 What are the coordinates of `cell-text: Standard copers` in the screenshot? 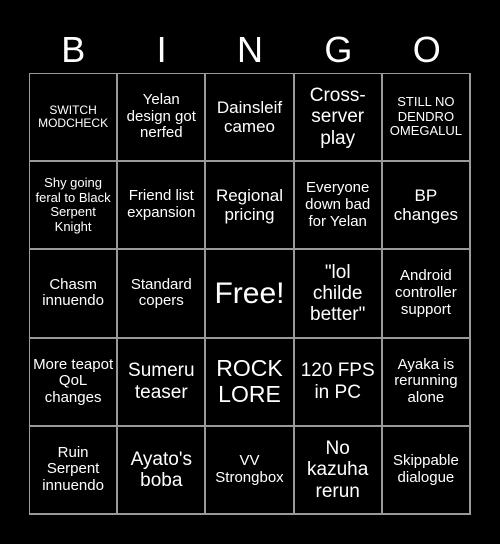 It's located at (161, 292).